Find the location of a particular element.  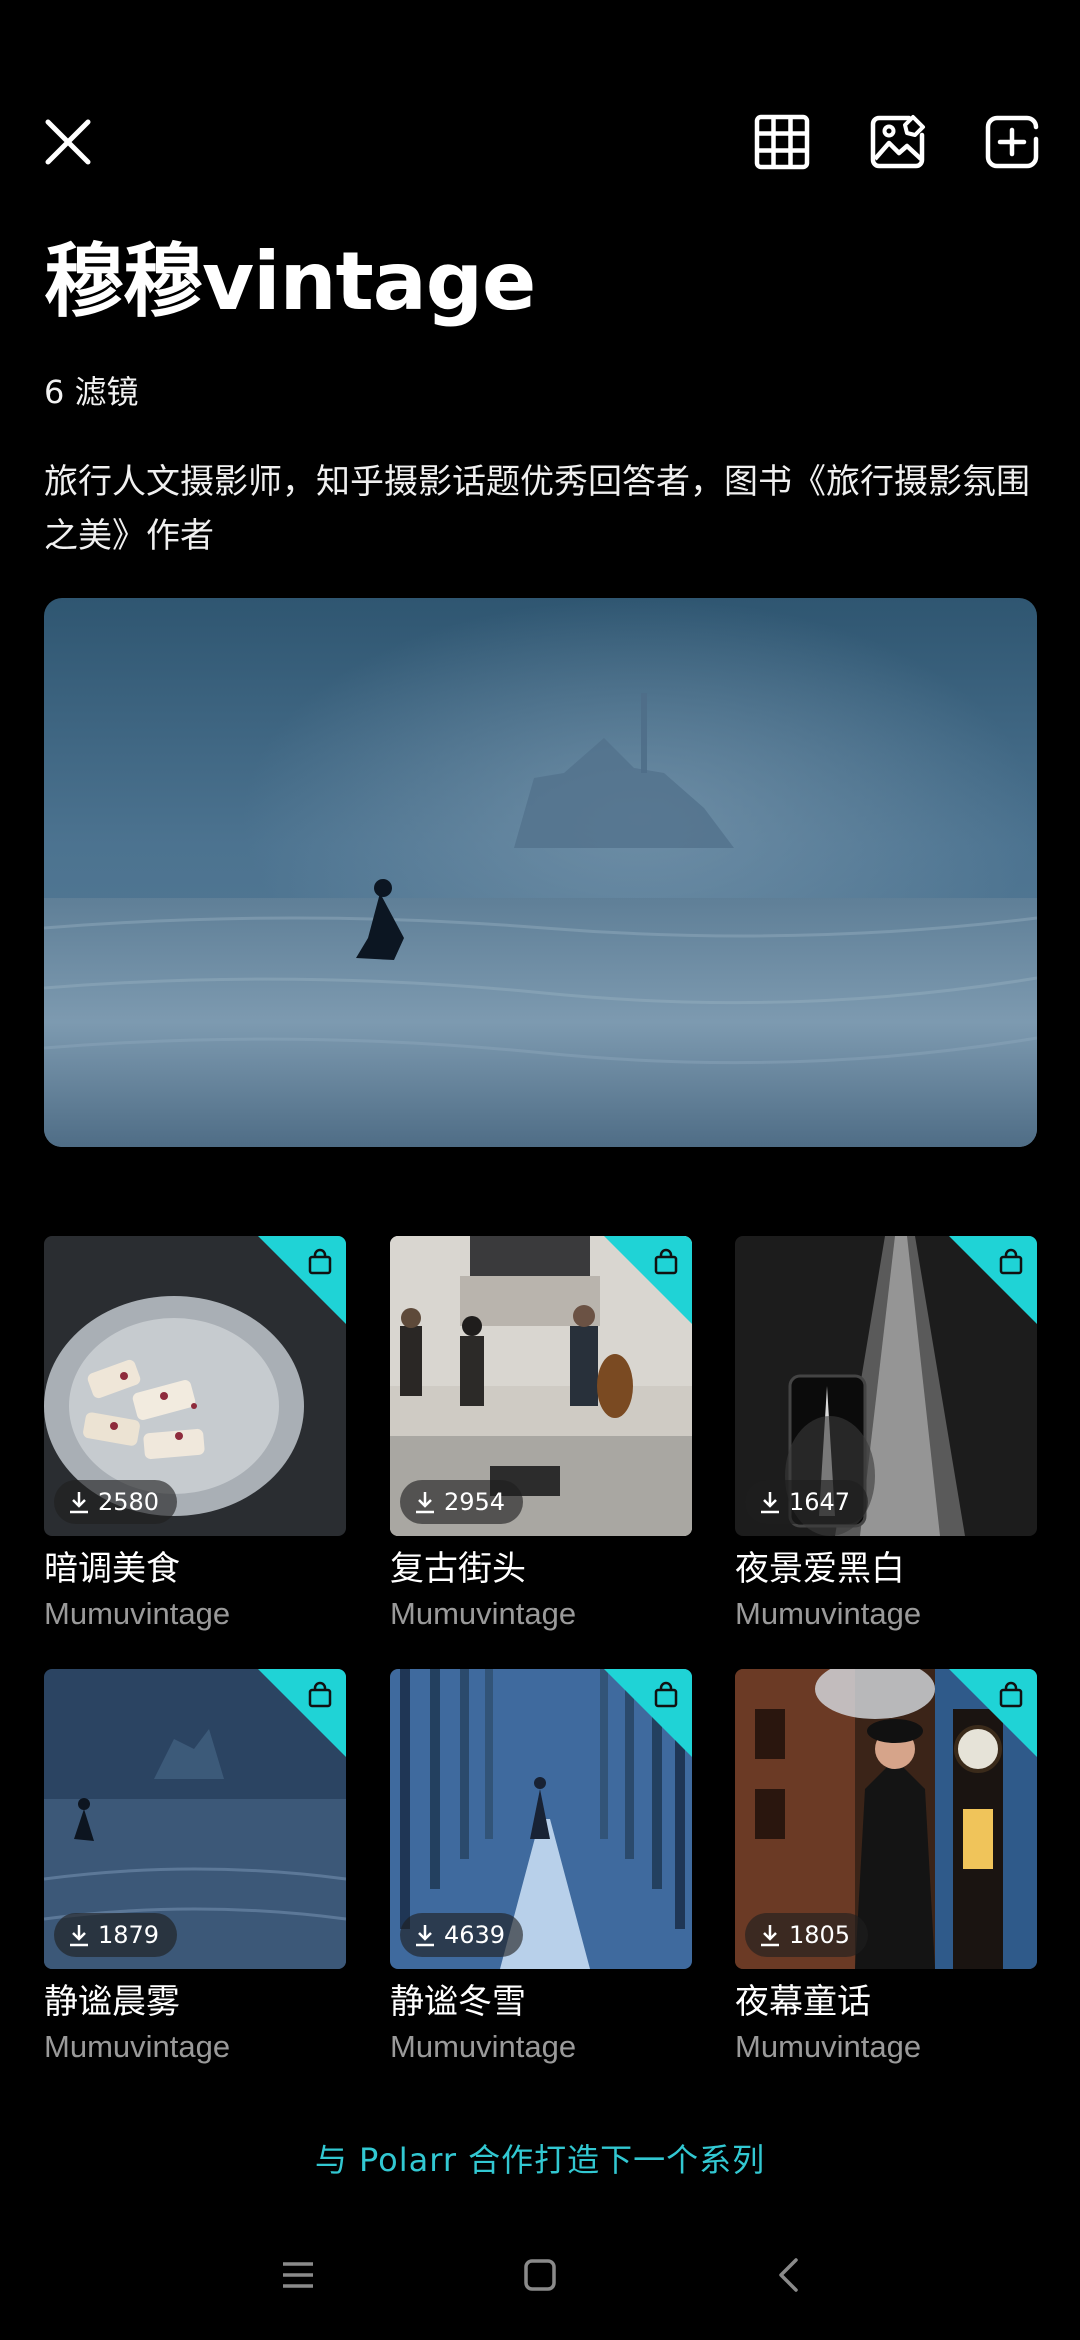

download-count: 2954 is located at coordinates (475, 1502).